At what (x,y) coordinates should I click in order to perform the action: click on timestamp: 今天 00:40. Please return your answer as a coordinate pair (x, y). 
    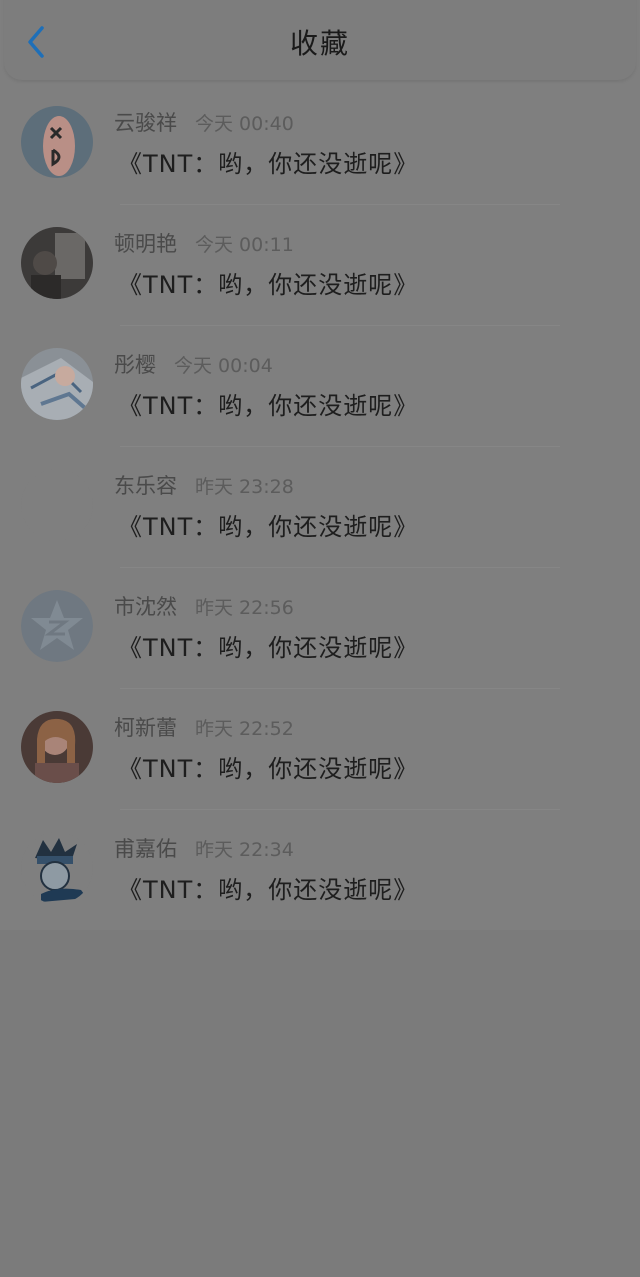
    Looking at the image, I should click on (244, 123).